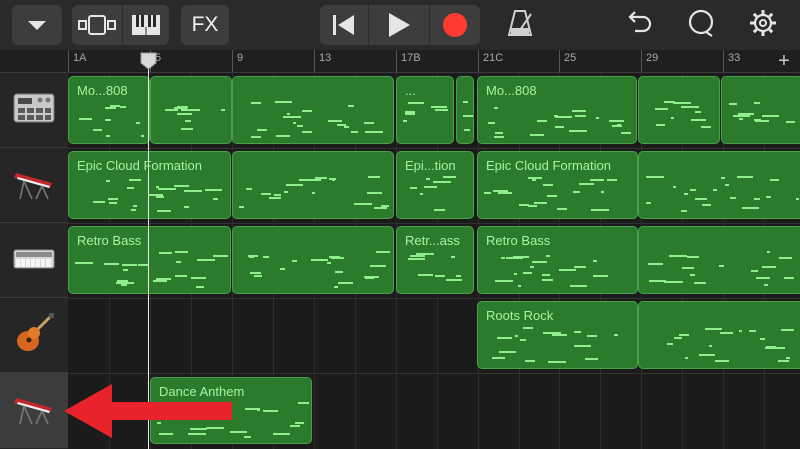  Describe the element at coordinates (205, 25) in the screenshot. I see `fx-button: FX` at that location.